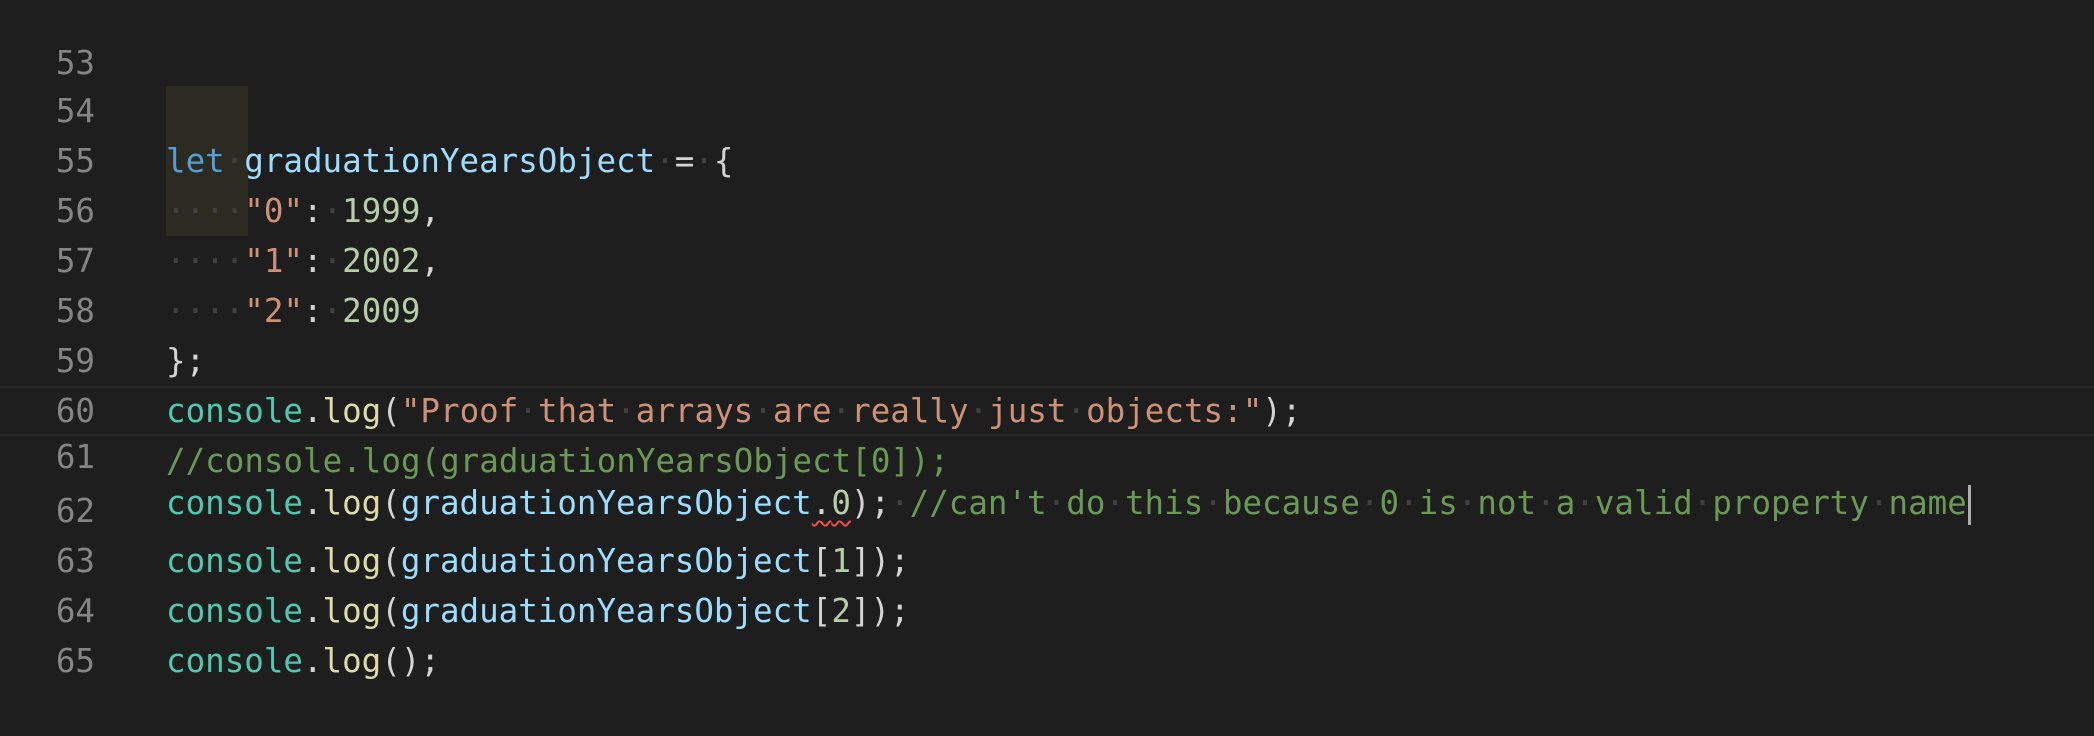 This screenshot has height=736, width=2094. What do you see at coordinates (1047, 41) in the screenshot?
I see `code-line-53: 53` at bounding box center [1047, 41].